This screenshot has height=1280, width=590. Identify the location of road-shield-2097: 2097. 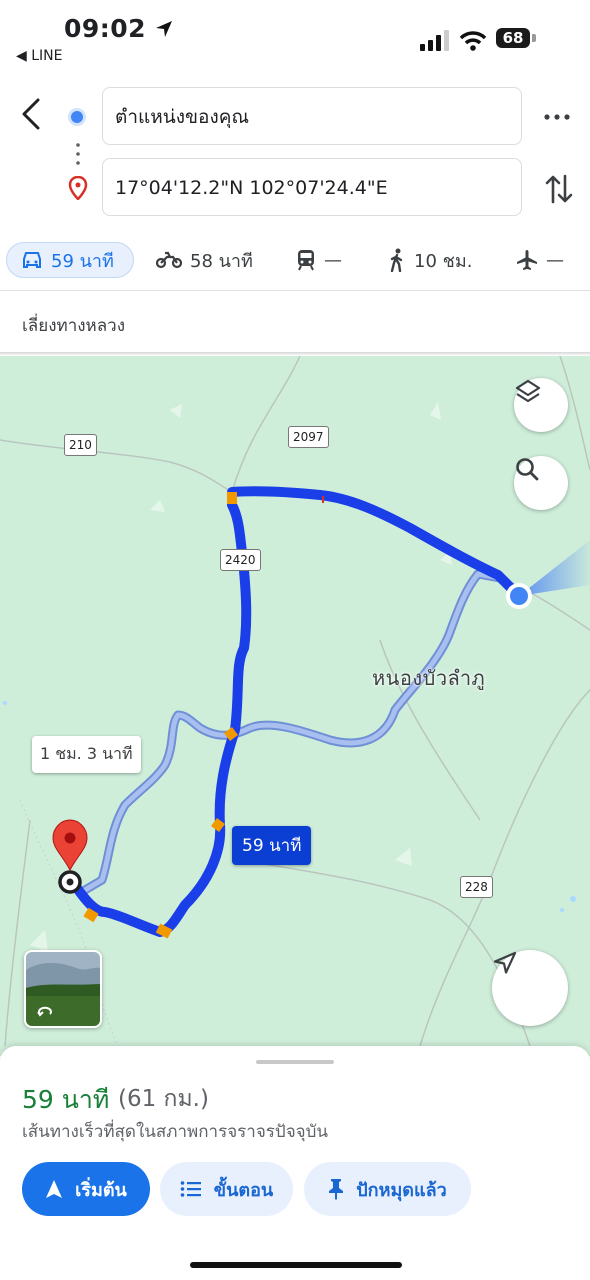
(308, 437).